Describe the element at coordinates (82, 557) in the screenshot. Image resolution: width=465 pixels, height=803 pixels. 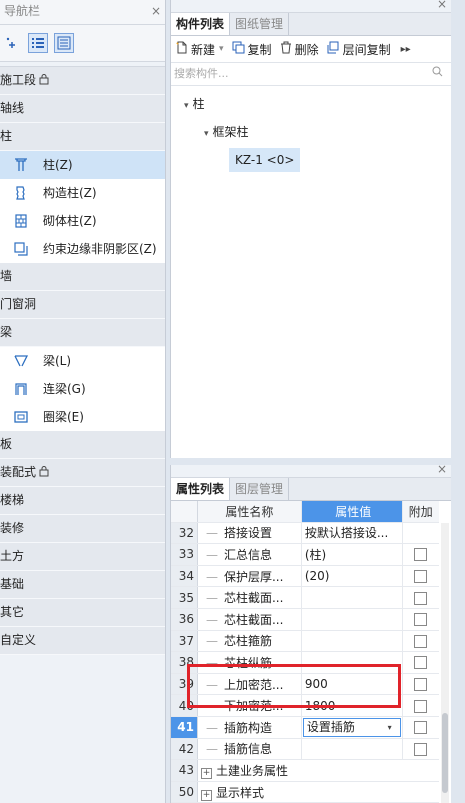
I see `nav-category: 土方` at that location.